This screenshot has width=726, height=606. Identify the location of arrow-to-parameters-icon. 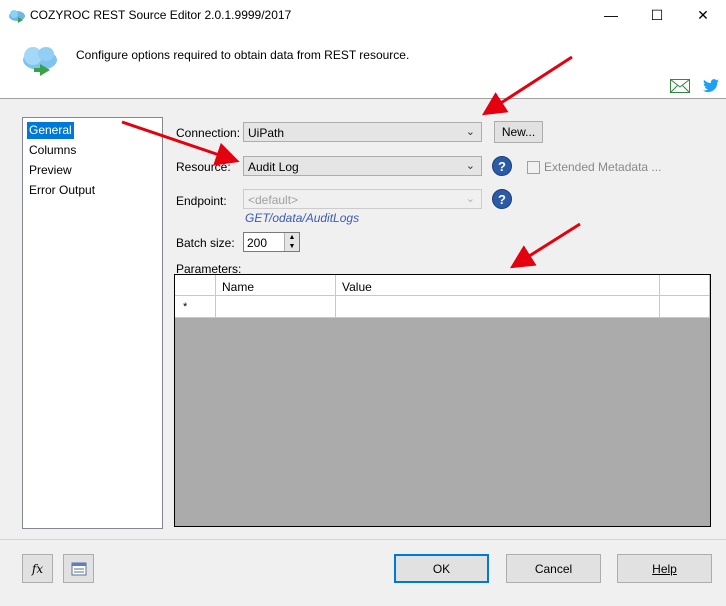
(545, 245).